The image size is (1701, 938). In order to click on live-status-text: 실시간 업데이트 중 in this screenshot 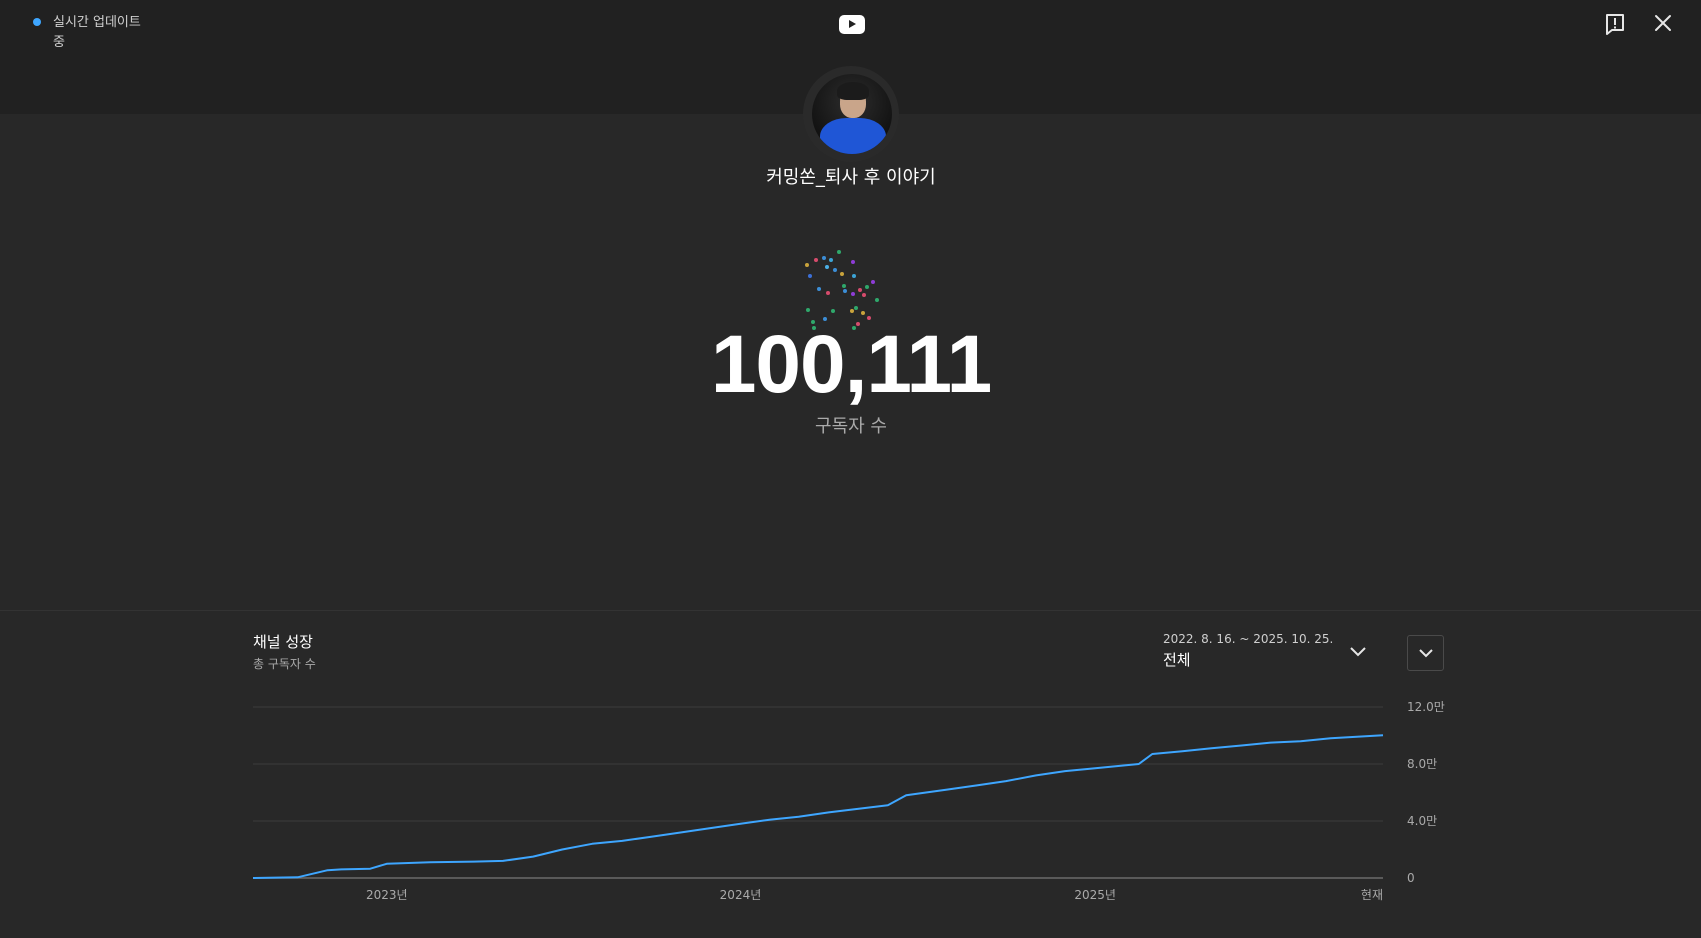, I will do `click(97, 32)`.